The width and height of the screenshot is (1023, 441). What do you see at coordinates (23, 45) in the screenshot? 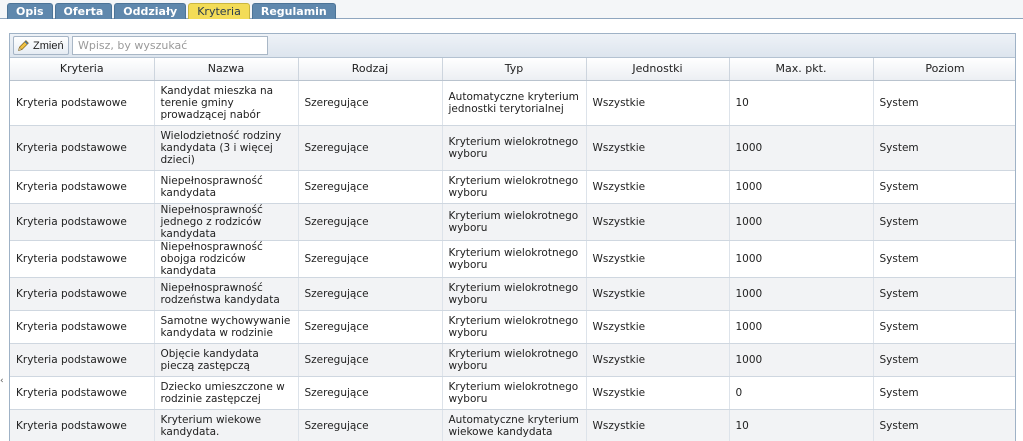
I see `pencil-icon` at bounding box center [23, 45].